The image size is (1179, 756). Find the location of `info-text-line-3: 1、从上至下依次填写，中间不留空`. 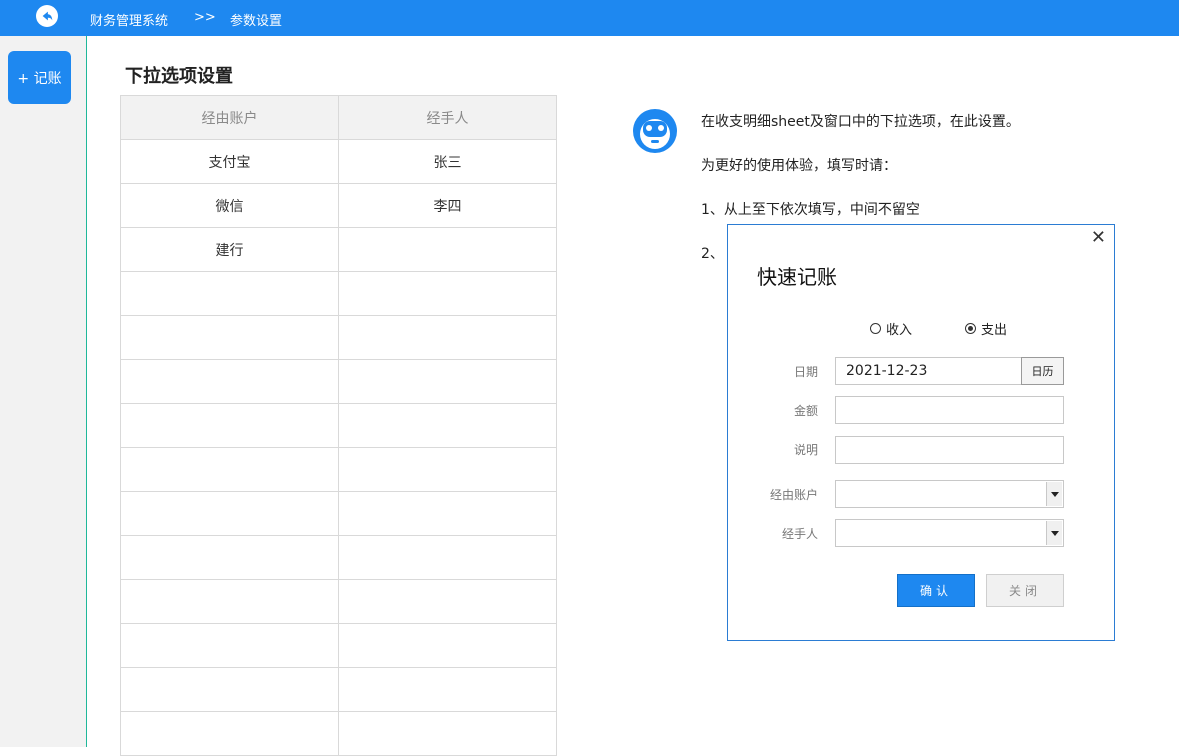

info-text-line-3: 1、从上至下依次填写，中间不留空 is located at coordinates (810, 210).